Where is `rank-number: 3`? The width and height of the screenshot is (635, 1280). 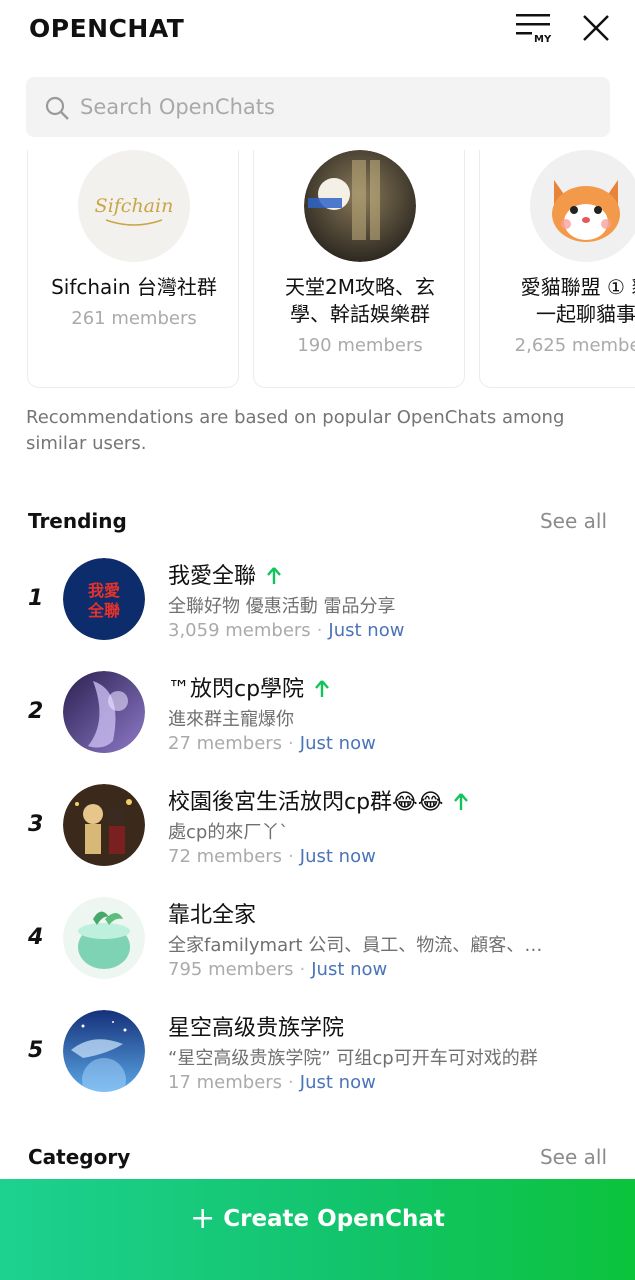
rank-number: 3 is located at coordinates (36, 824).